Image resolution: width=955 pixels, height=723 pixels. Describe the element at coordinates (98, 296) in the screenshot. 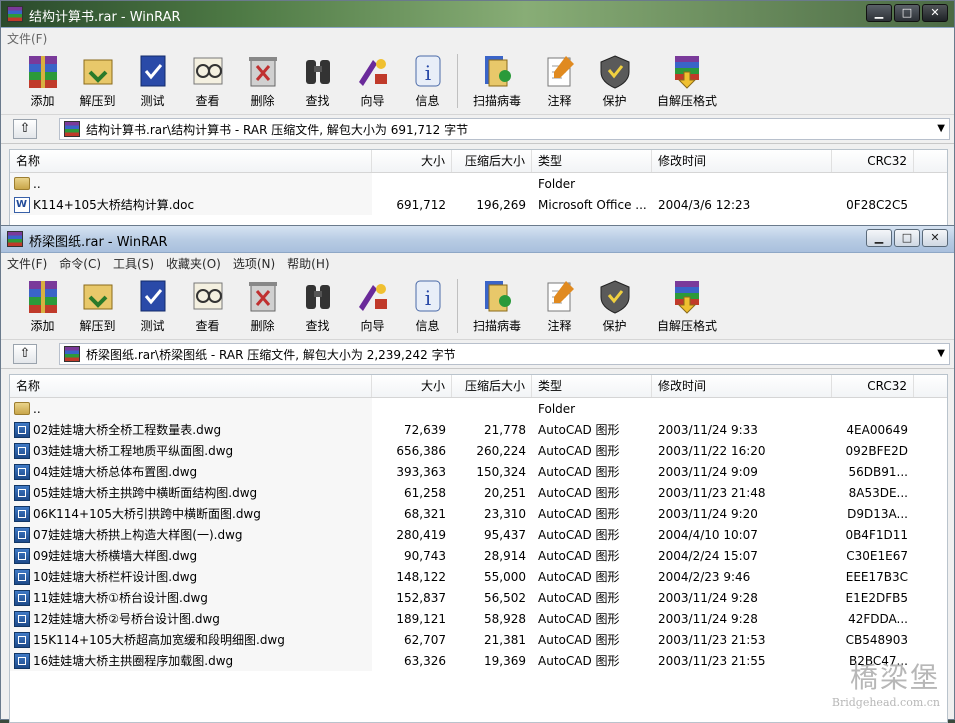

I see `extract-to-icon` at that location.